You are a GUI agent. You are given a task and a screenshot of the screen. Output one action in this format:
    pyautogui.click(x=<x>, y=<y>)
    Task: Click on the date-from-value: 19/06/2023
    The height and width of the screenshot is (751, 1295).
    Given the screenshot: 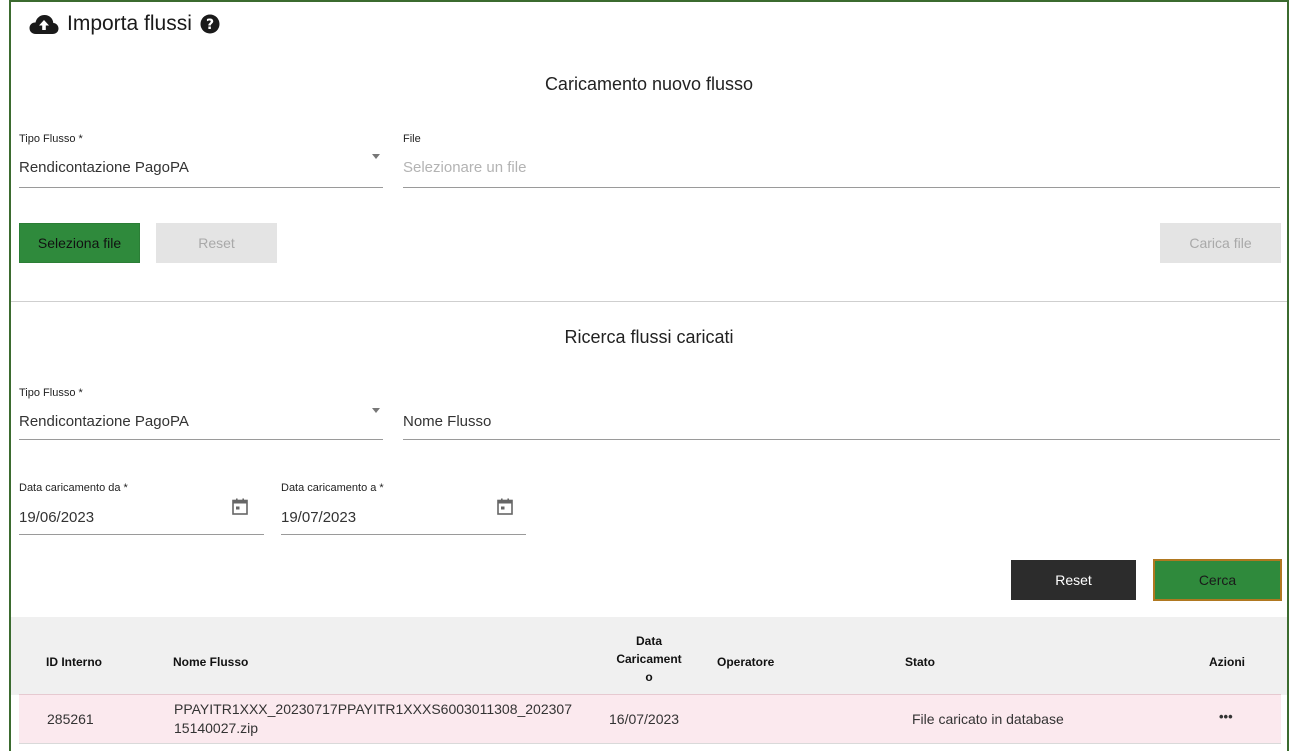 What is the action you would take?
    pyautogui.click(x=57, y=517)
    